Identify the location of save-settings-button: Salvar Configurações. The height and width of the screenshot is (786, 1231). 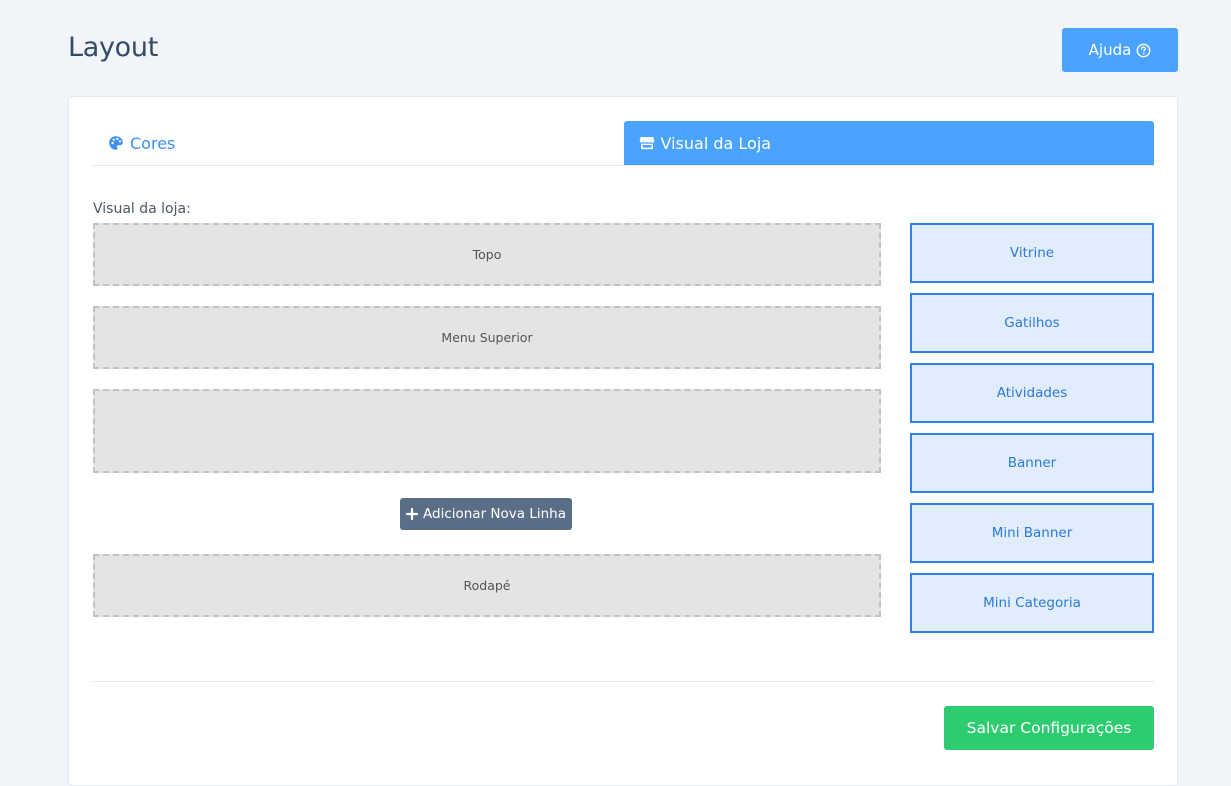
(1049, 728).